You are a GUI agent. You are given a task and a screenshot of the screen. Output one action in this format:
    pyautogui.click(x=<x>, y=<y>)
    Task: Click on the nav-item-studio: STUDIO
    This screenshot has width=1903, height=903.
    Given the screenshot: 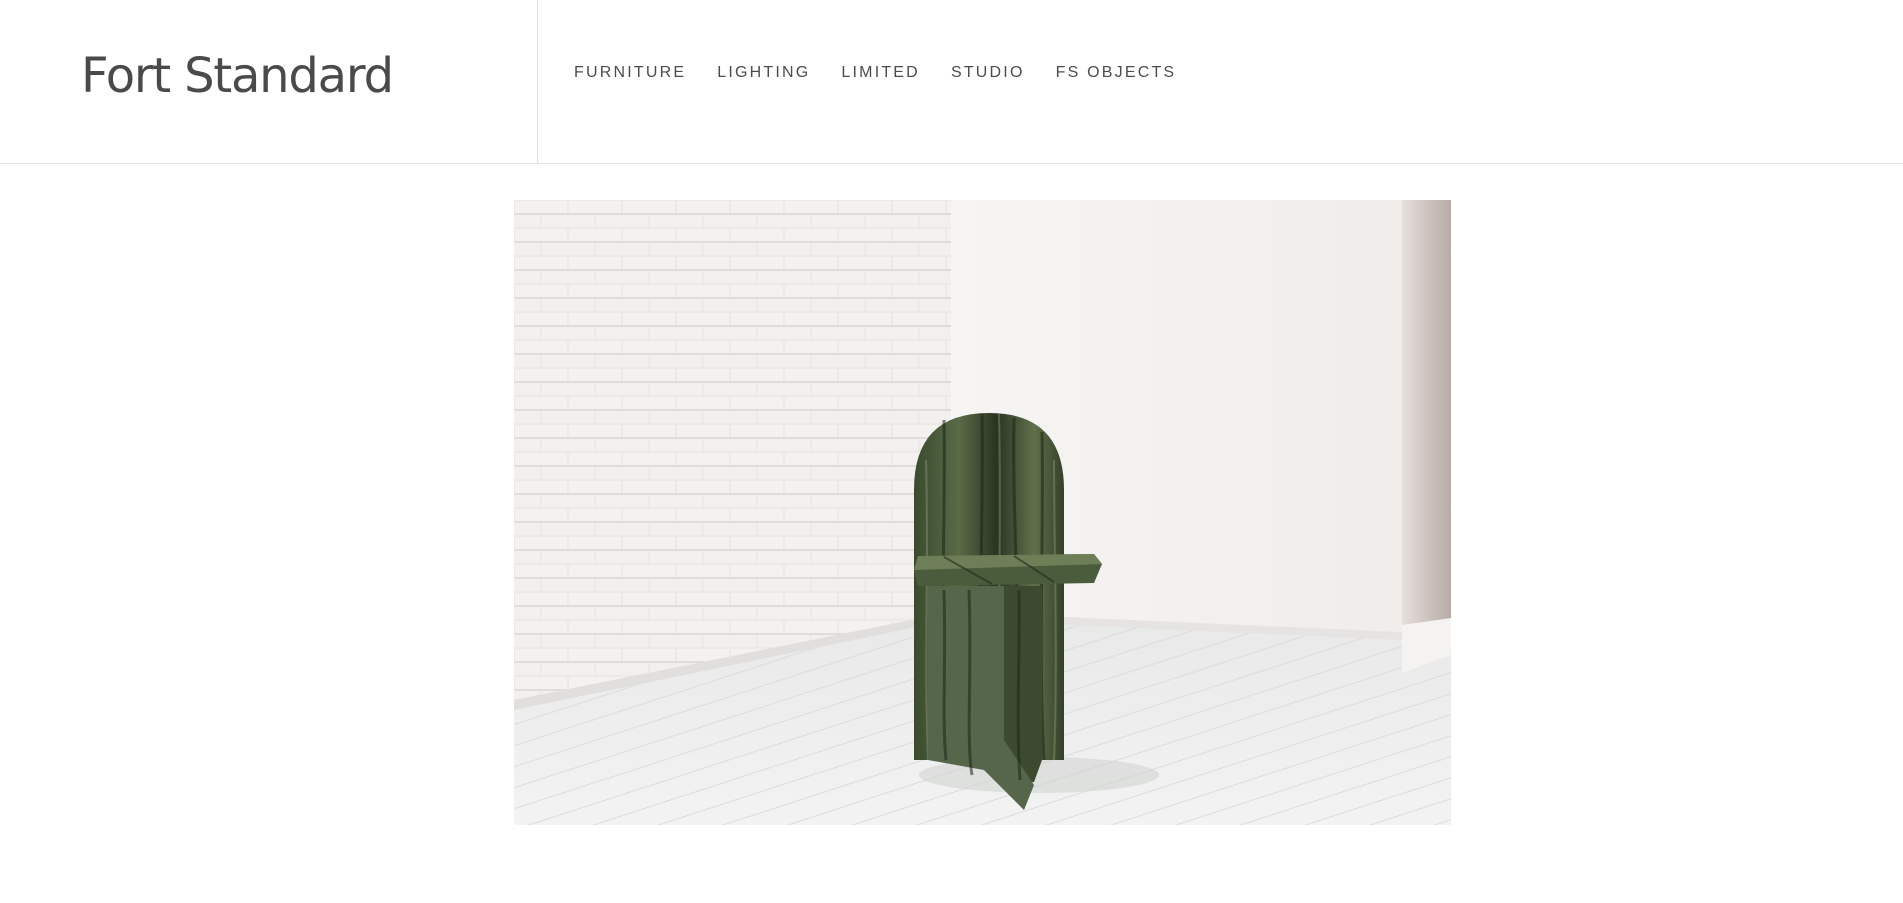 What is the action you would take?
    pyautogui.click(x=988, y=73)
    